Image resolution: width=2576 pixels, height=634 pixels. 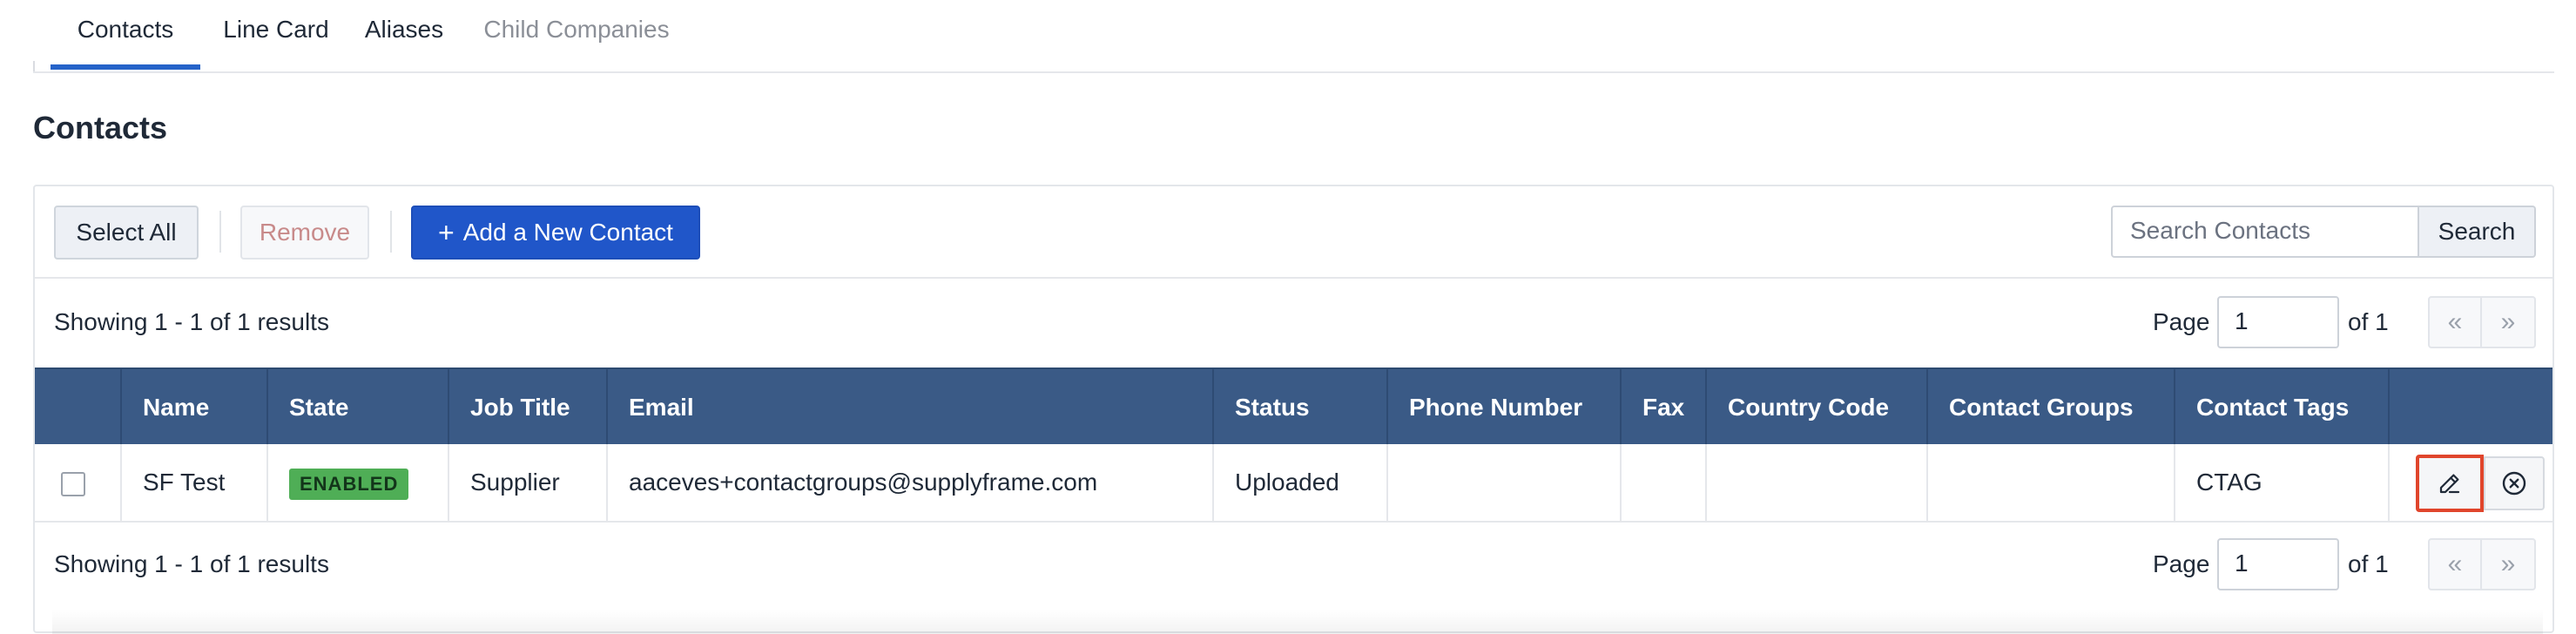 What do you see at coordinates (2281, 482) in the screenshot?
I see `cell-contact-tags: CTAG` at bounding box center [2281, 482].